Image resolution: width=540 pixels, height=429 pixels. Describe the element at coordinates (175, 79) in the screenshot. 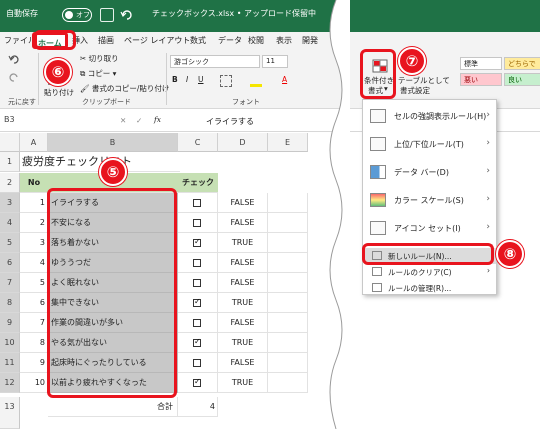

I see `bold-button: B` at that location.